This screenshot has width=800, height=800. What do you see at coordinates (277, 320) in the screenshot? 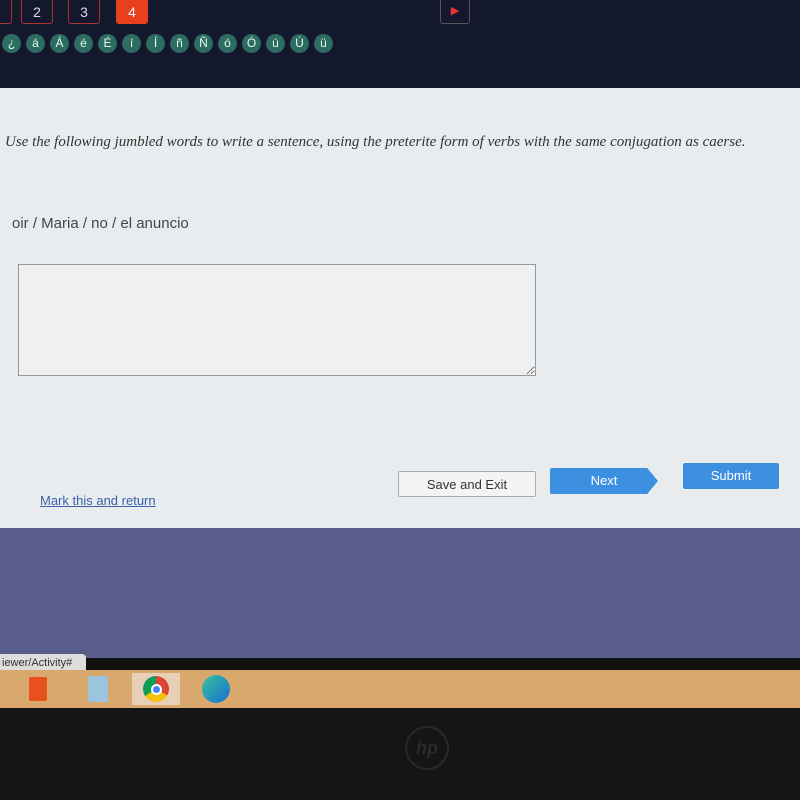
I see `answer-input` at bounding box center [277, 320].